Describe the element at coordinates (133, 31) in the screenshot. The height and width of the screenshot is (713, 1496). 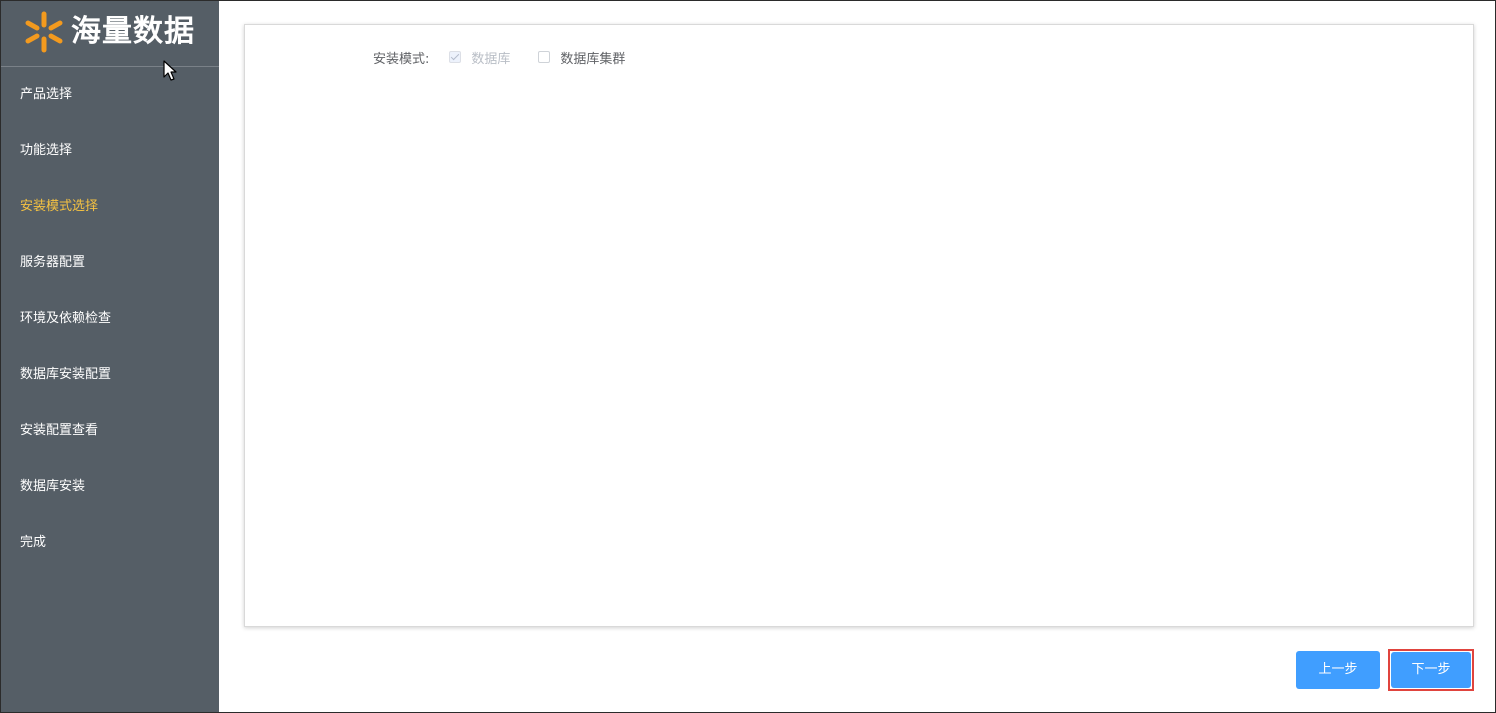
I see `brand-name: 海量数据` at that location.